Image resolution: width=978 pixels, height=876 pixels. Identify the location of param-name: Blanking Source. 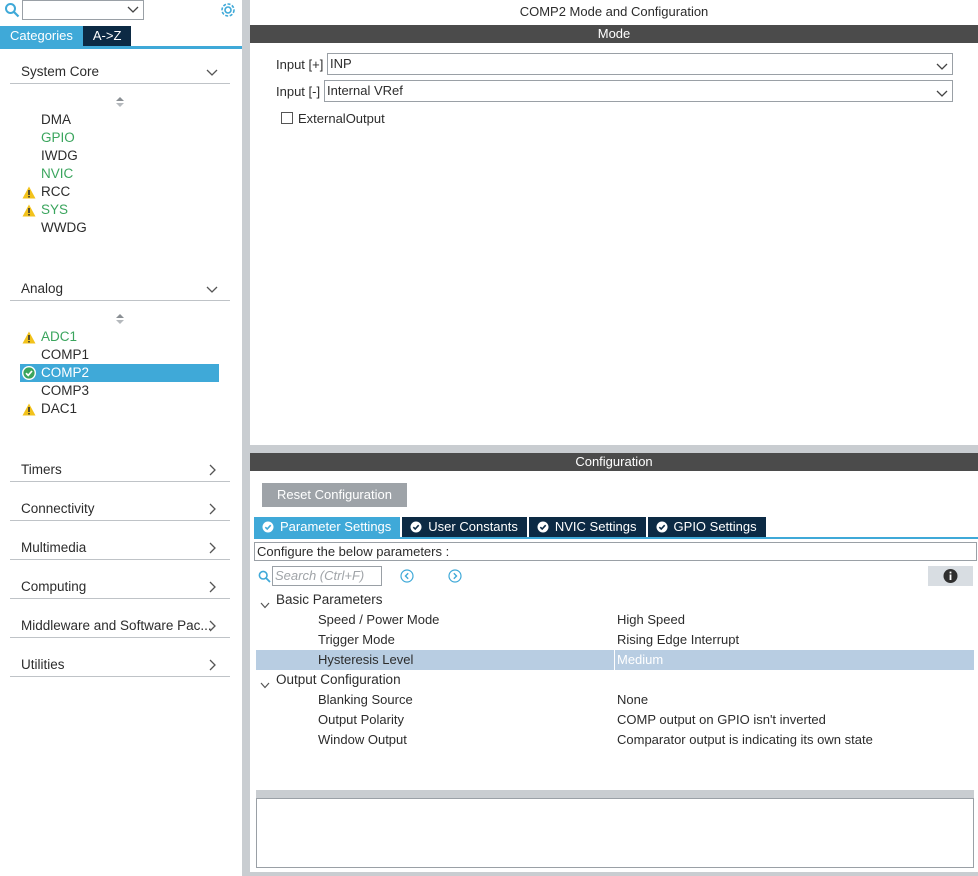
(365, 699).